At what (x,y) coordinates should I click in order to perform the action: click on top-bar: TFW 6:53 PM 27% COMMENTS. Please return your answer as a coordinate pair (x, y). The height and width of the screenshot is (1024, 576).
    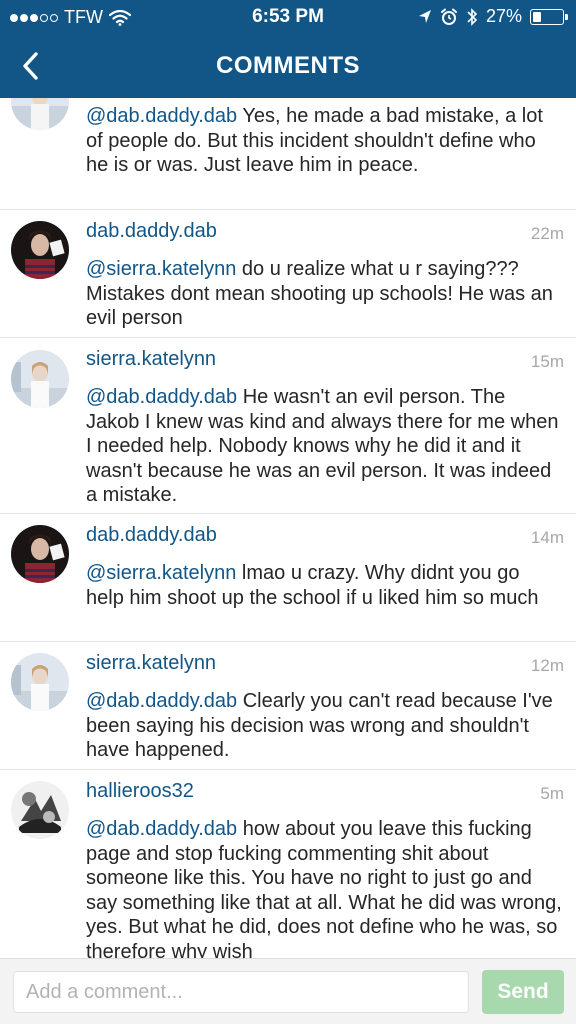
    Looking at the image, I should click on (288, 49).